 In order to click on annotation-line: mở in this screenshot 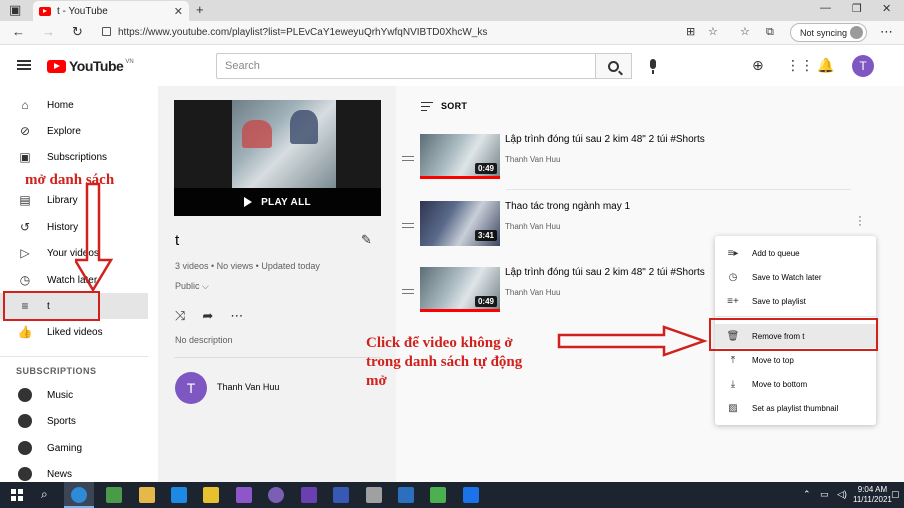, I will do `click(376, 381)`.